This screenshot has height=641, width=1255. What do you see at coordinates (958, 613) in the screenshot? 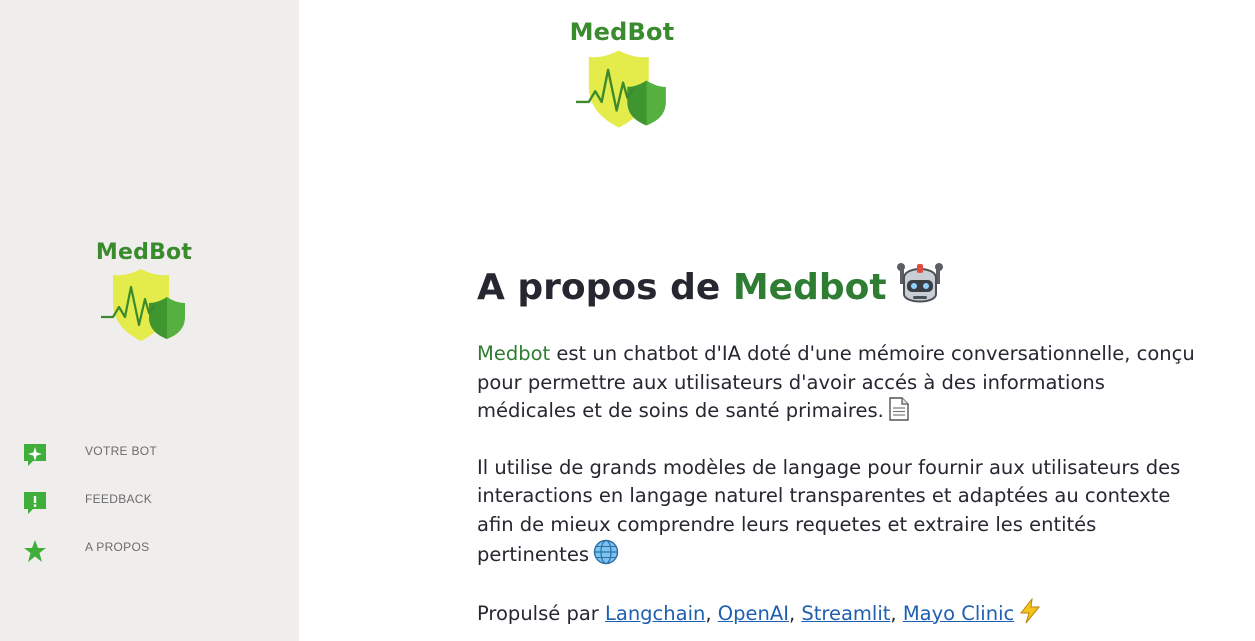
I see `mayo-clinic-link: Mayo Clinic` at bounding box center [958, 613].